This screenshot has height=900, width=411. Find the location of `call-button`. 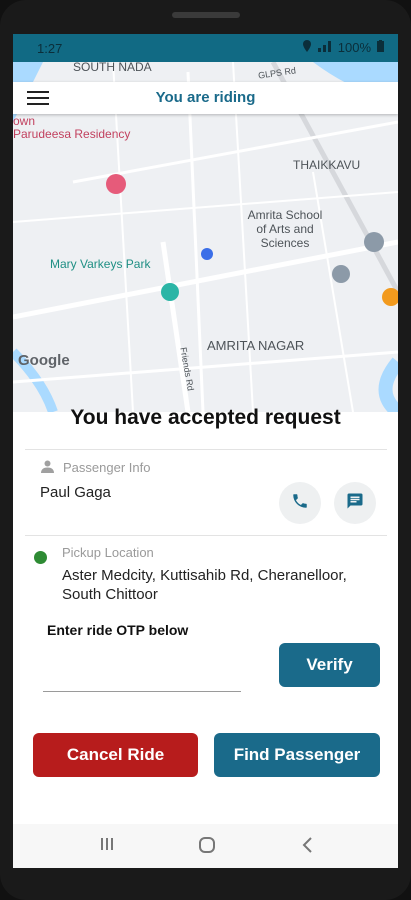

call-button is located at coordinates (300, 503).